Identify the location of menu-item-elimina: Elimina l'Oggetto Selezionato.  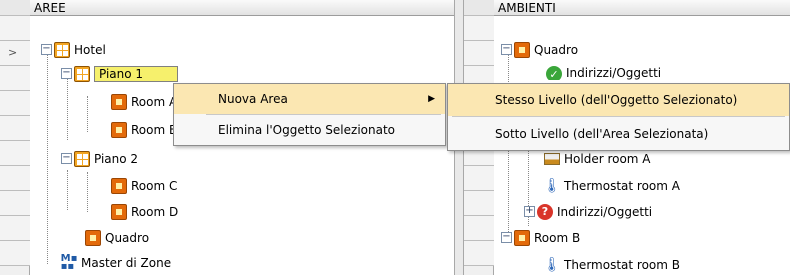
(309, 130).